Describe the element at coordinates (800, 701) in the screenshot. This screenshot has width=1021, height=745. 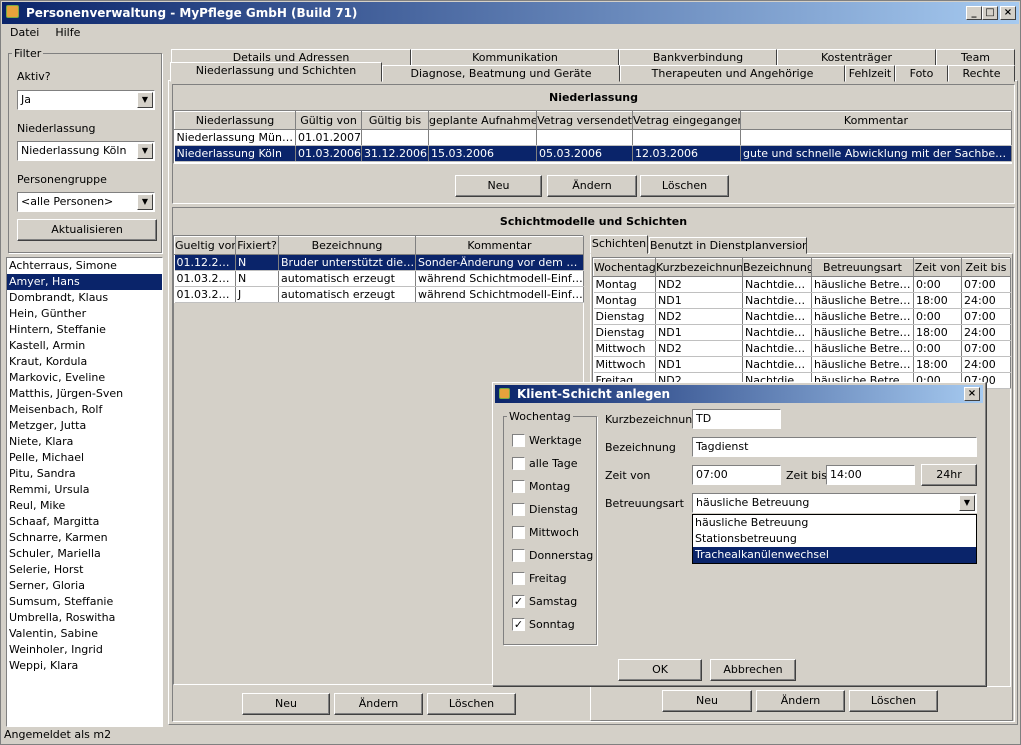
I see `schicht-edit-button: Ändern` at that location.